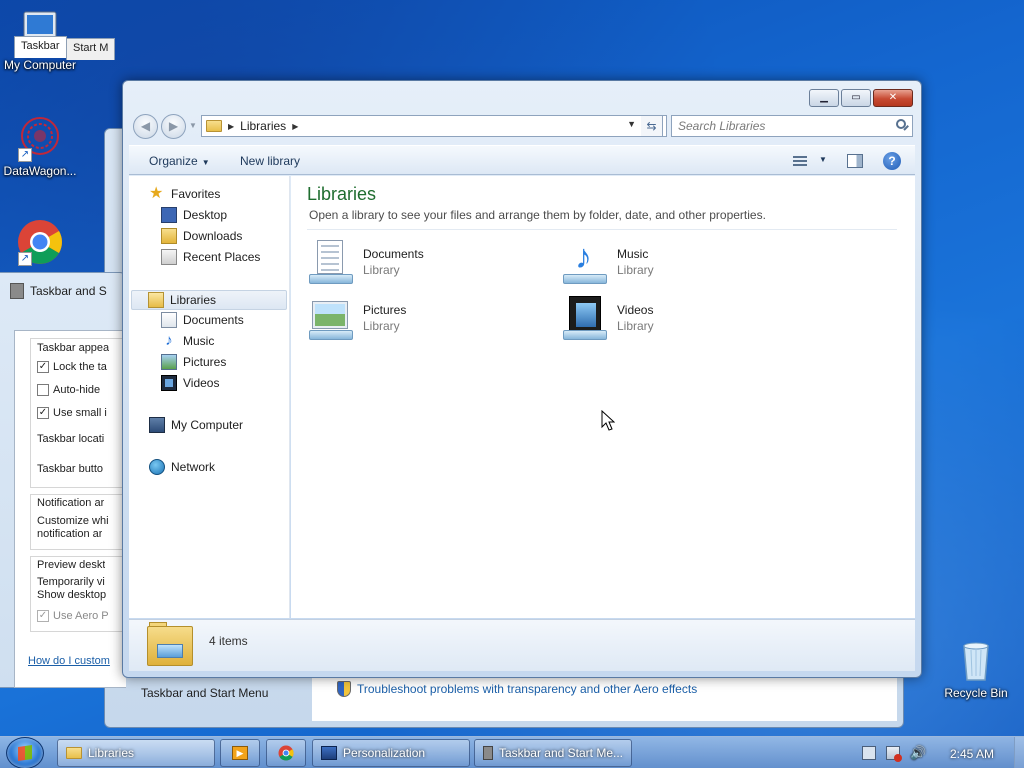  What do you see at coordinates (331, 318) in the screenshot?
I see `pictures-library-icon` at bounding box center [331, 318].